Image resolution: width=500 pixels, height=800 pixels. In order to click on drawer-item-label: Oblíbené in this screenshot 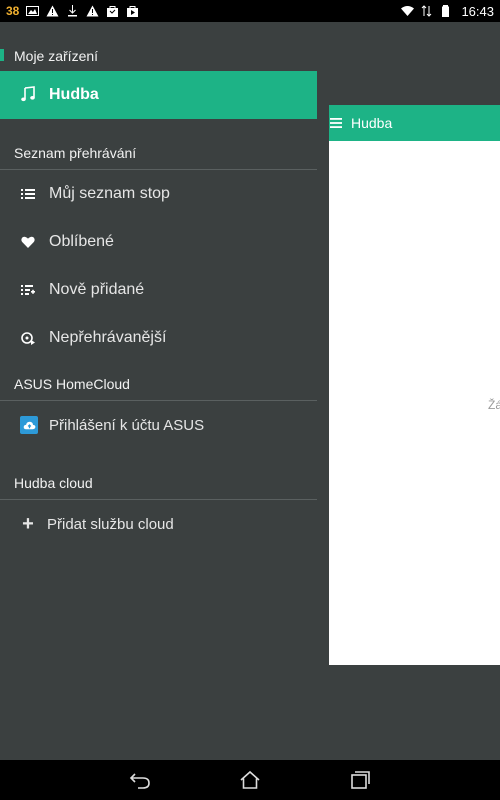, I will do `click(81, 241)`.